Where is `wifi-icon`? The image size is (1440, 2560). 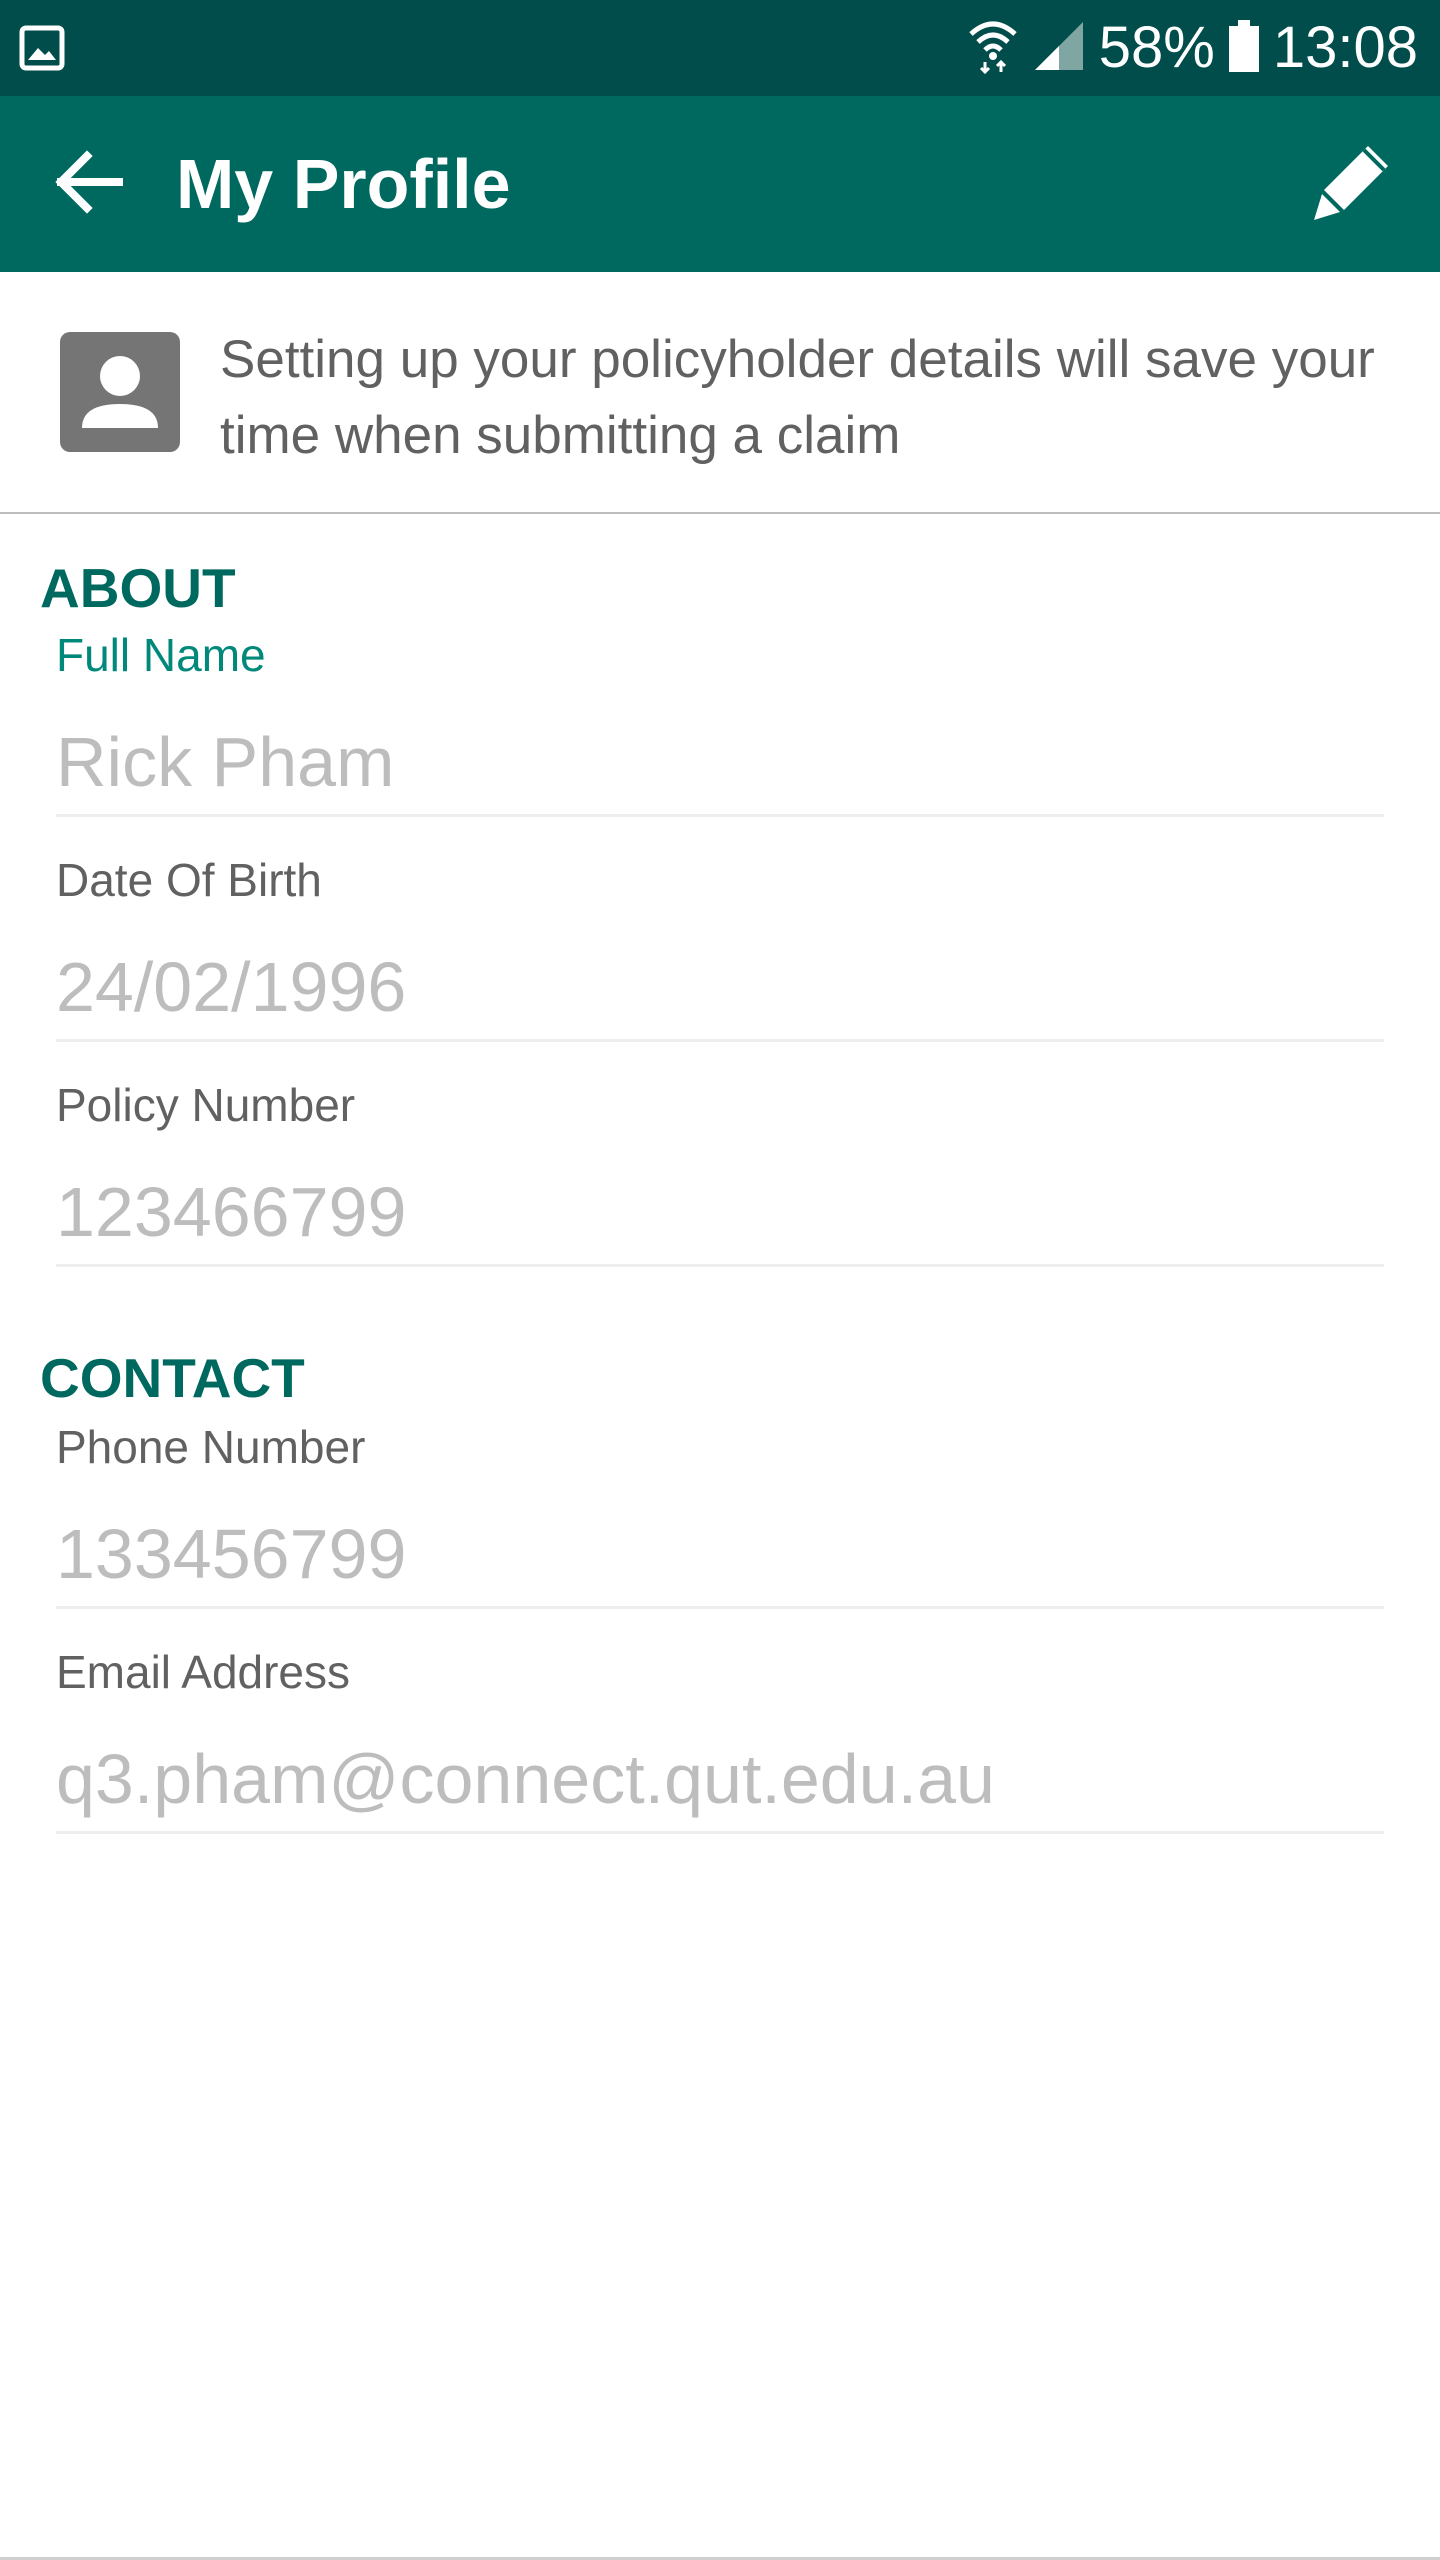
wifi-icon is located at coordinates (993, 48).